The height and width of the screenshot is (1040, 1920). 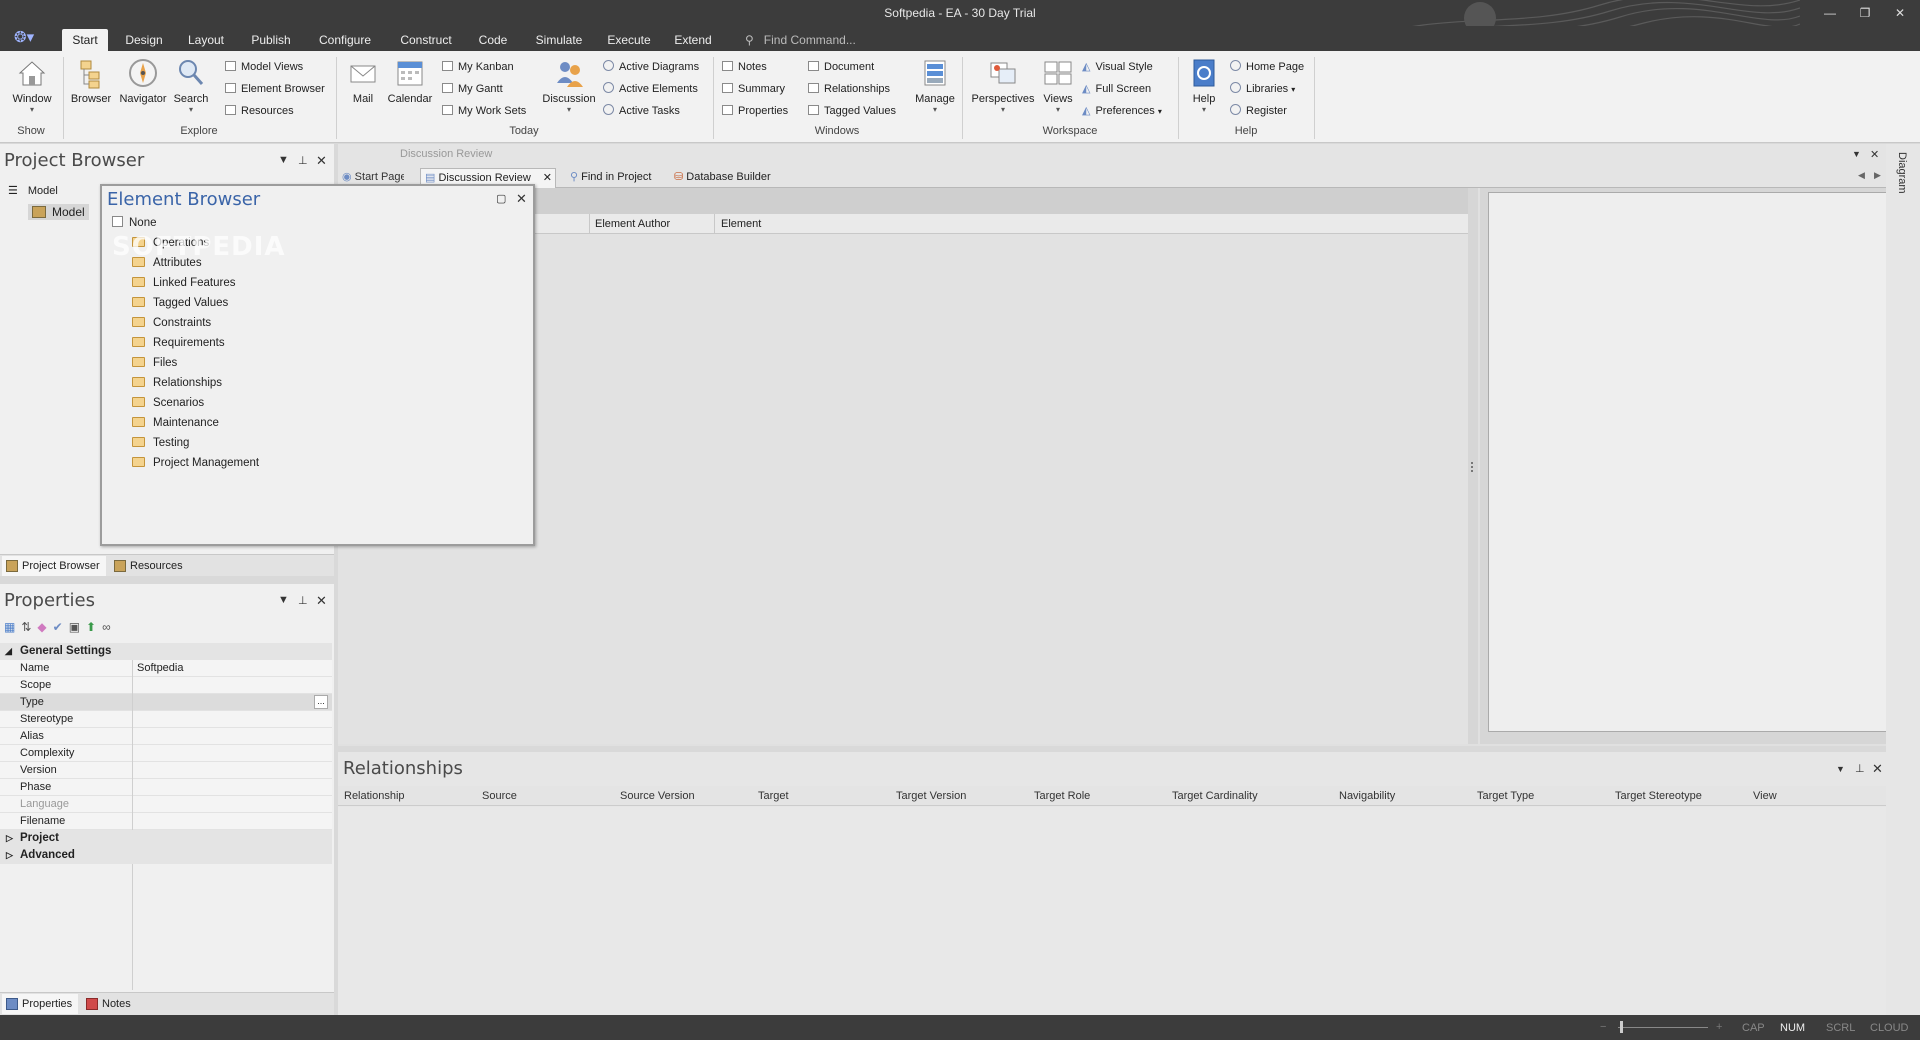 I want to click on property-row: Stereotype, so click(x=166, y=719).